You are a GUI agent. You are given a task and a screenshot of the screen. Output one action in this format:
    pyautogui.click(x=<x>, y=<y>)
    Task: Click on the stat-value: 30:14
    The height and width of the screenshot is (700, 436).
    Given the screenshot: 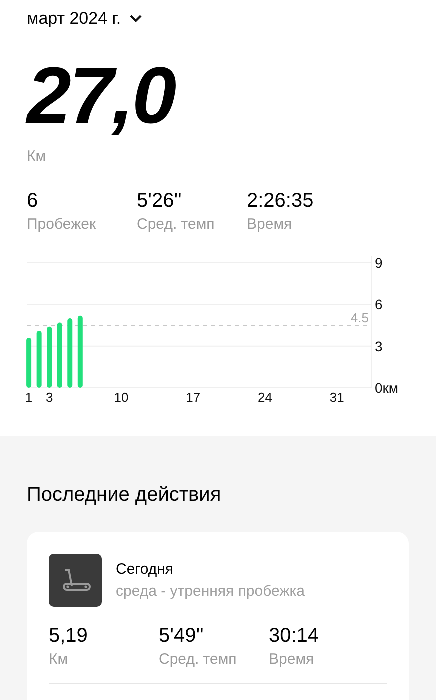 What is the action you would take?
    pyautogui.click(x=294, y=636)
    